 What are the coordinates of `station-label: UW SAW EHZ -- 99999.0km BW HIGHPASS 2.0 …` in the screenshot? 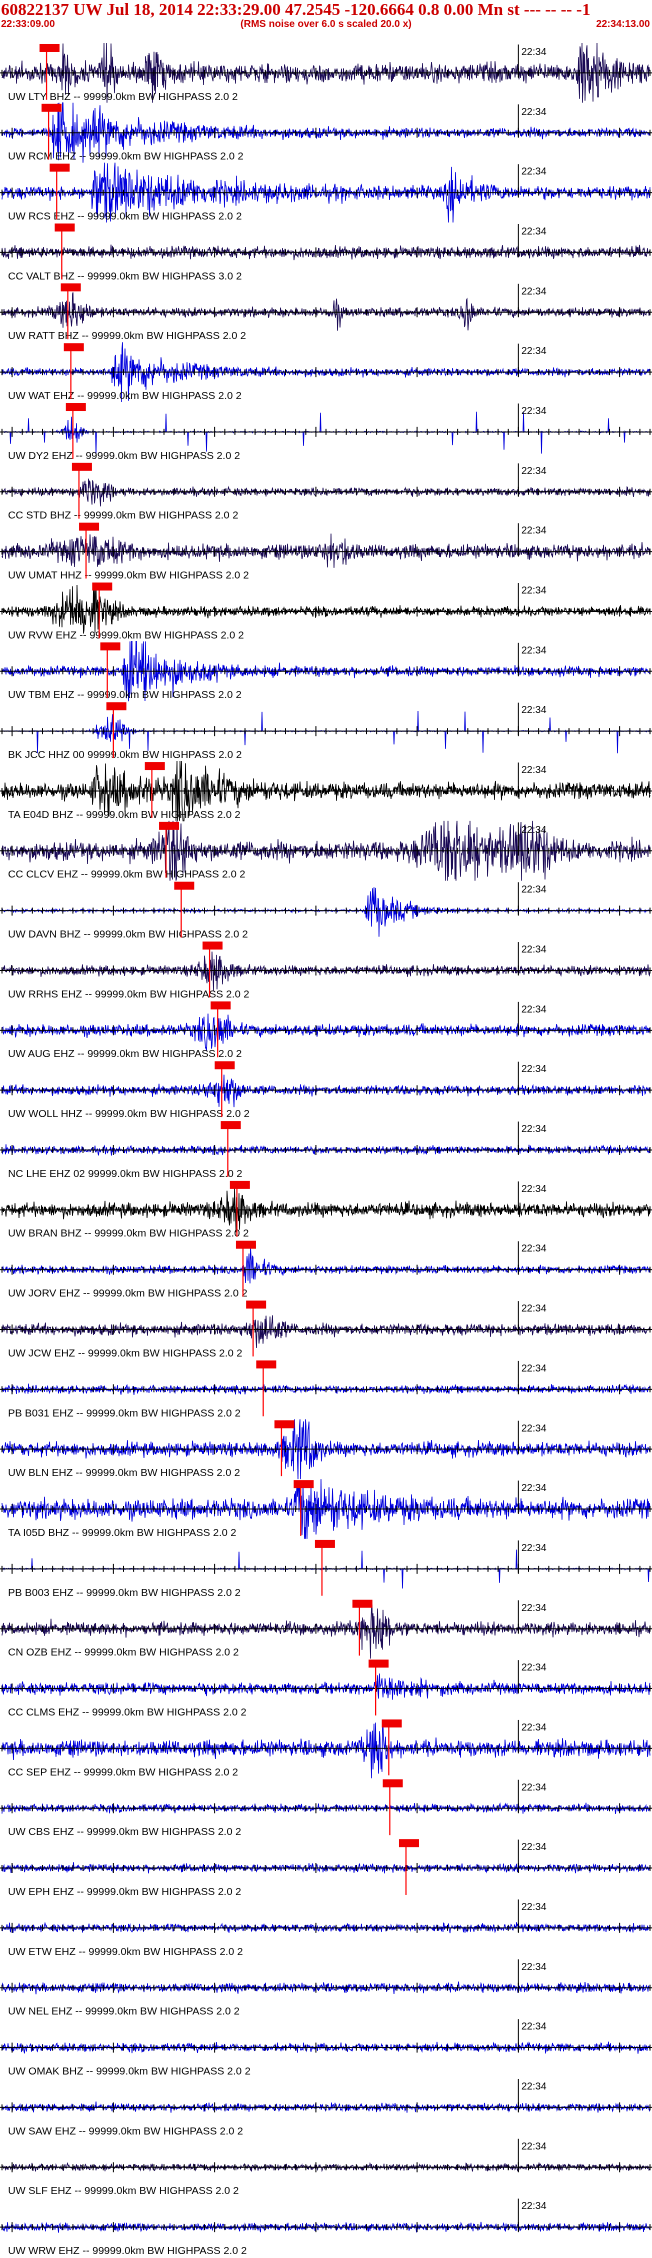 It's located at (125, 2131).